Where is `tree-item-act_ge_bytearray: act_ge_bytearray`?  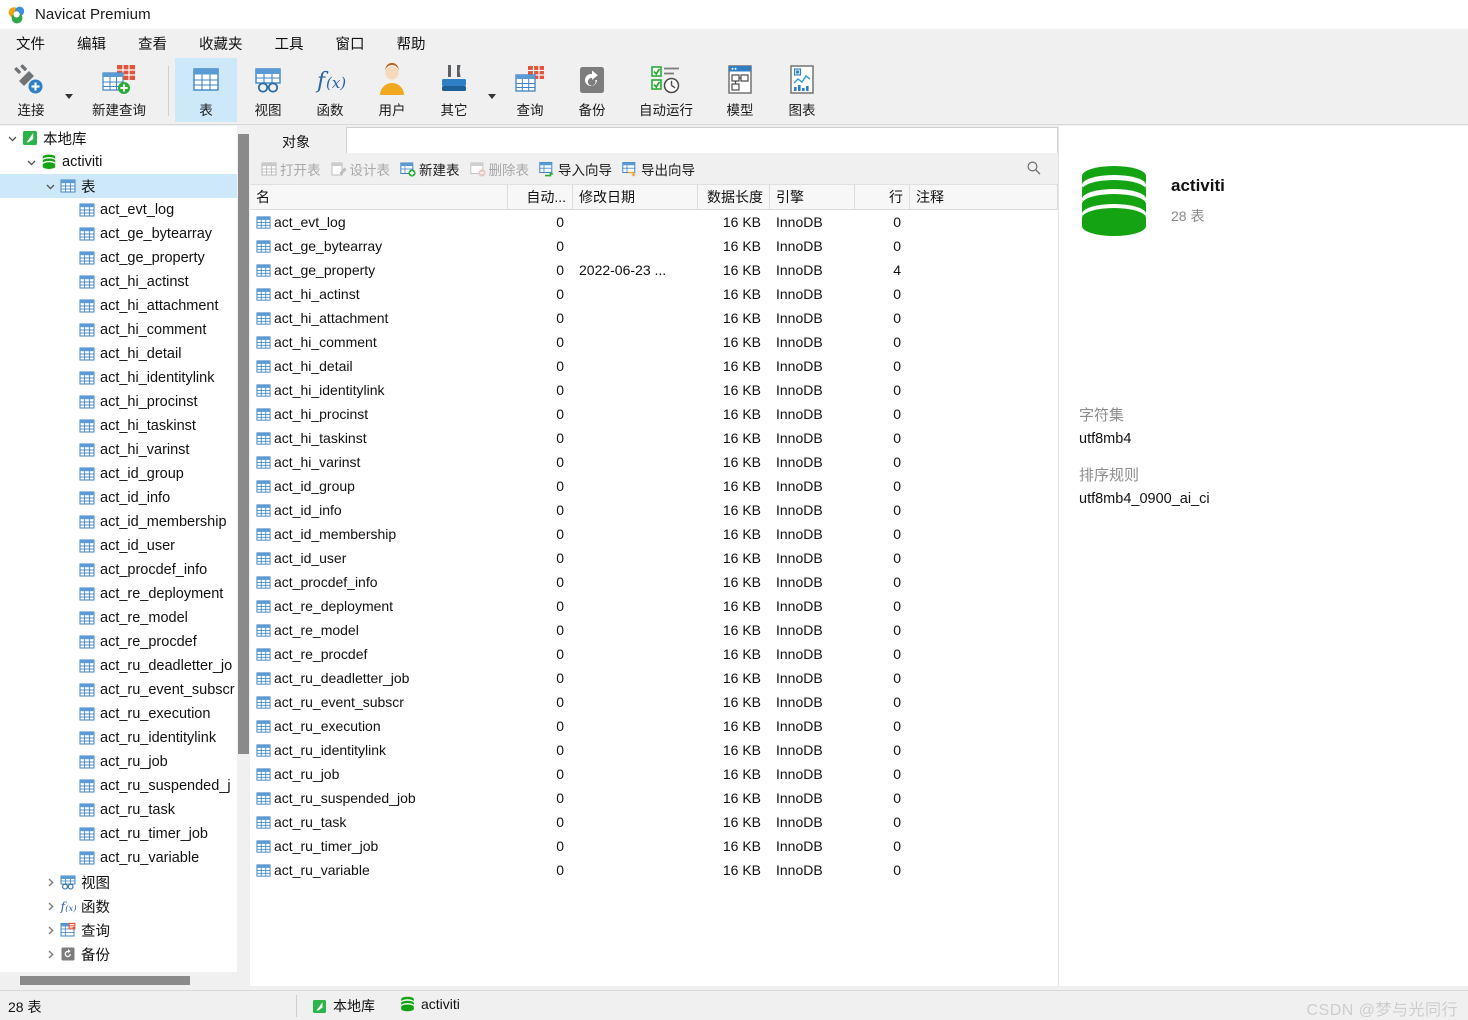 tree-item-act_ge_bytearray: act_ge_bytearray is located at coordinates (118, 234).